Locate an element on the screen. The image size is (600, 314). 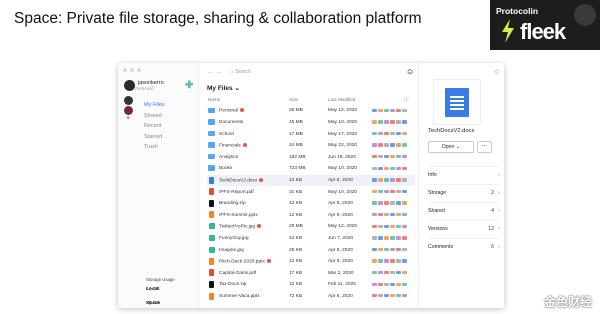
user-profile: jasonkerro Personal is located at coordinates (144, 85).